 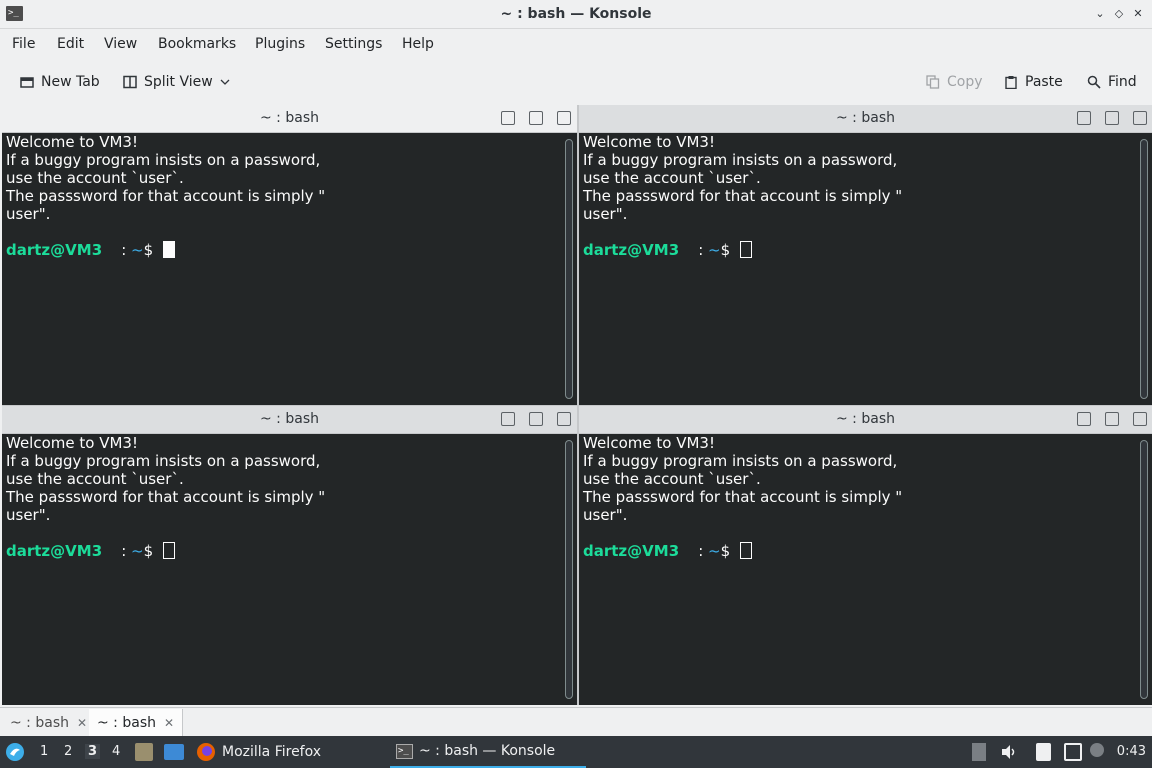 What do you see at coordinates (280, 44) in the screenshot?
I see `menu-plugins: Plugins` at bounding box center [280, 44].